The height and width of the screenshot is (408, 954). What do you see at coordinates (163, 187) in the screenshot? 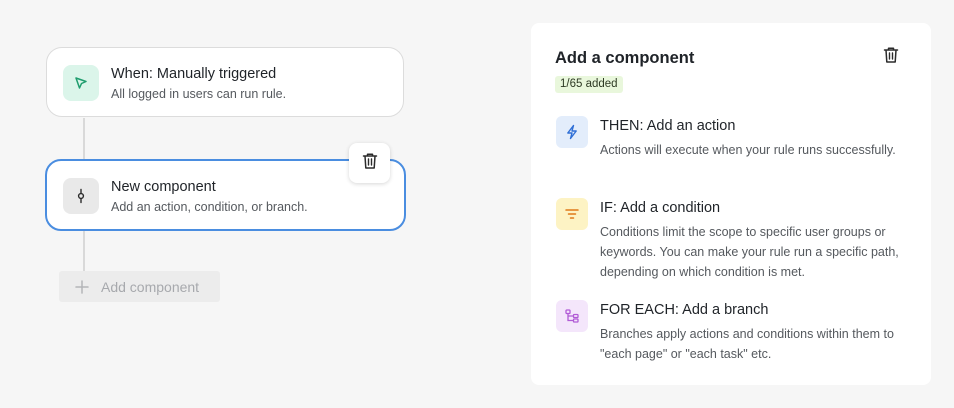
I see `new-component-node-title: New component` at bounding box center [163, 187].